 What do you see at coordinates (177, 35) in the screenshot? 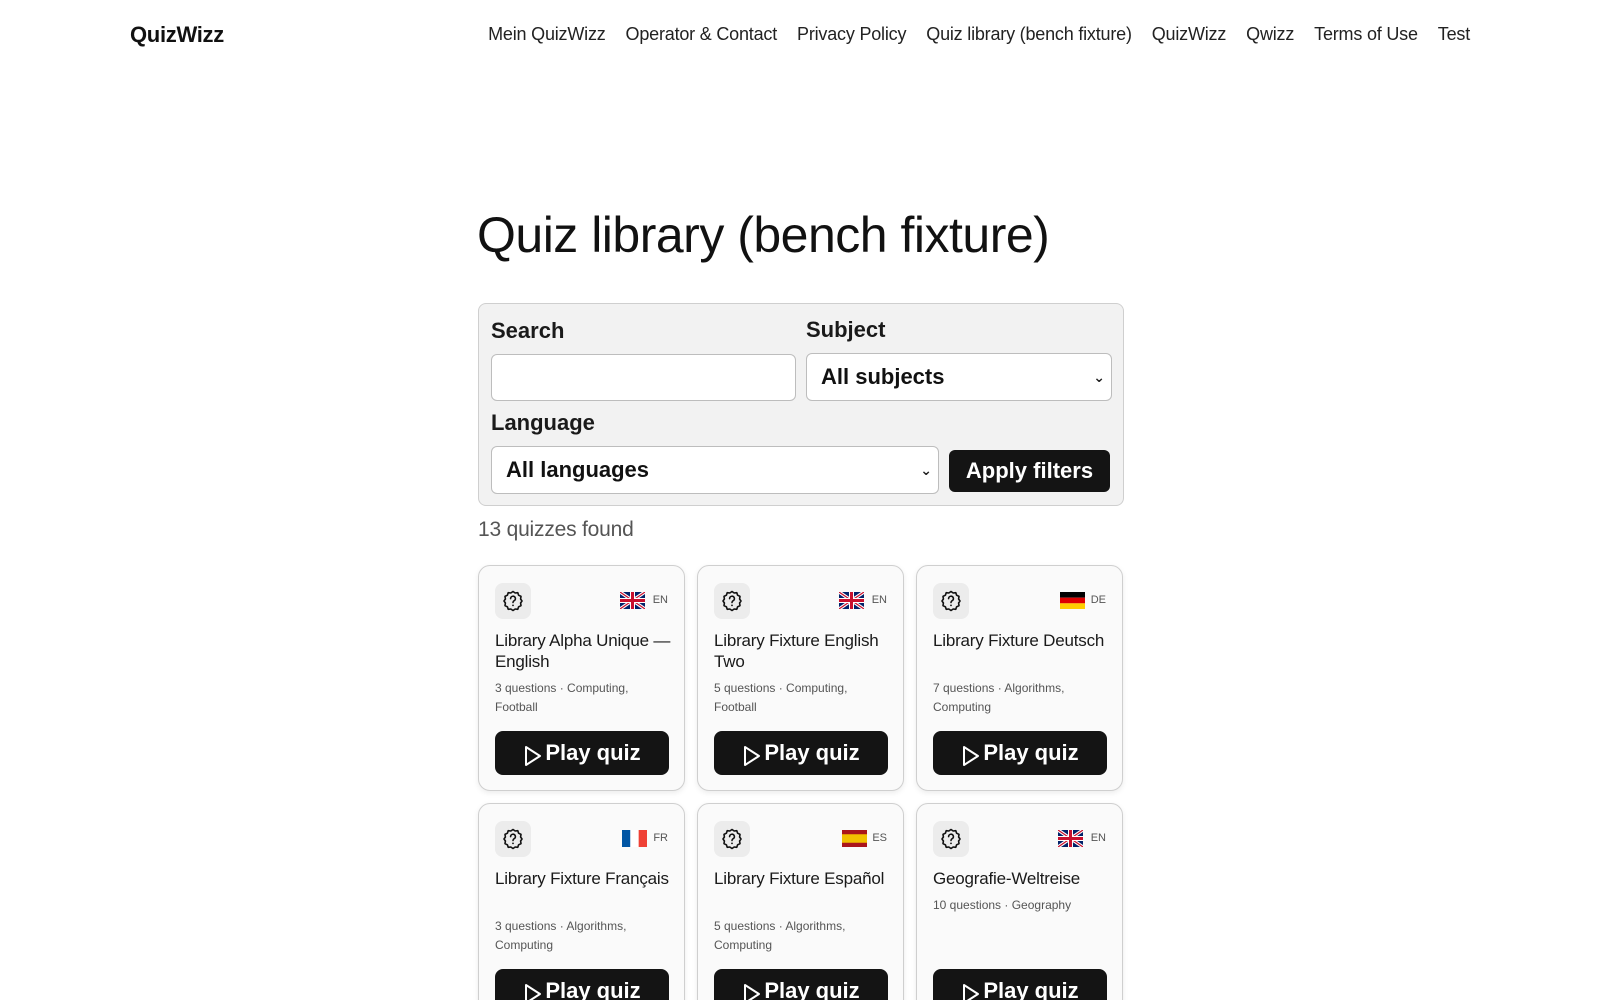
I see `brand-logo: QuizWizz` at bounding box center [177, 35].